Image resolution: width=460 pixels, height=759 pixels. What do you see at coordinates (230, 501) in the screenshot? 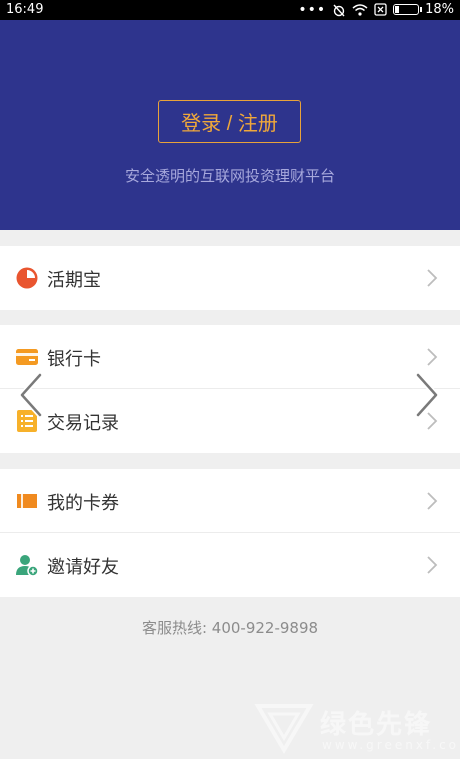
I see `menu-item-coupons: 我的卡券` at bounding box center [230, 501].